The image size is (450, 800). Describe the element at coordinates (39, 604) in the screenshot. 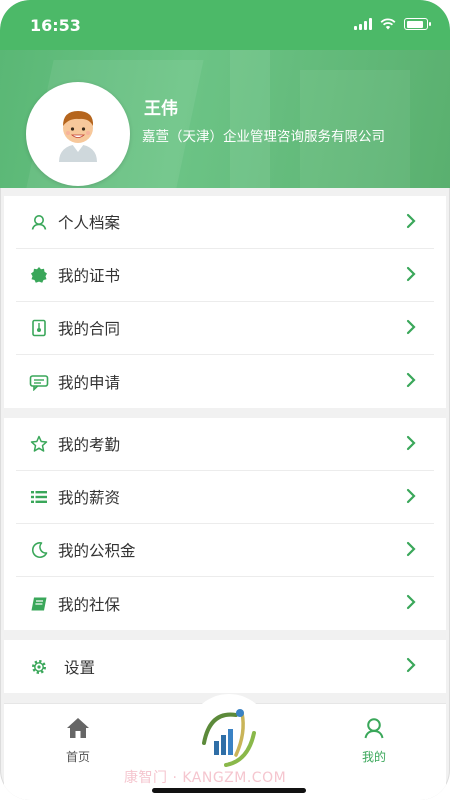

I see `book-icon` at that location.